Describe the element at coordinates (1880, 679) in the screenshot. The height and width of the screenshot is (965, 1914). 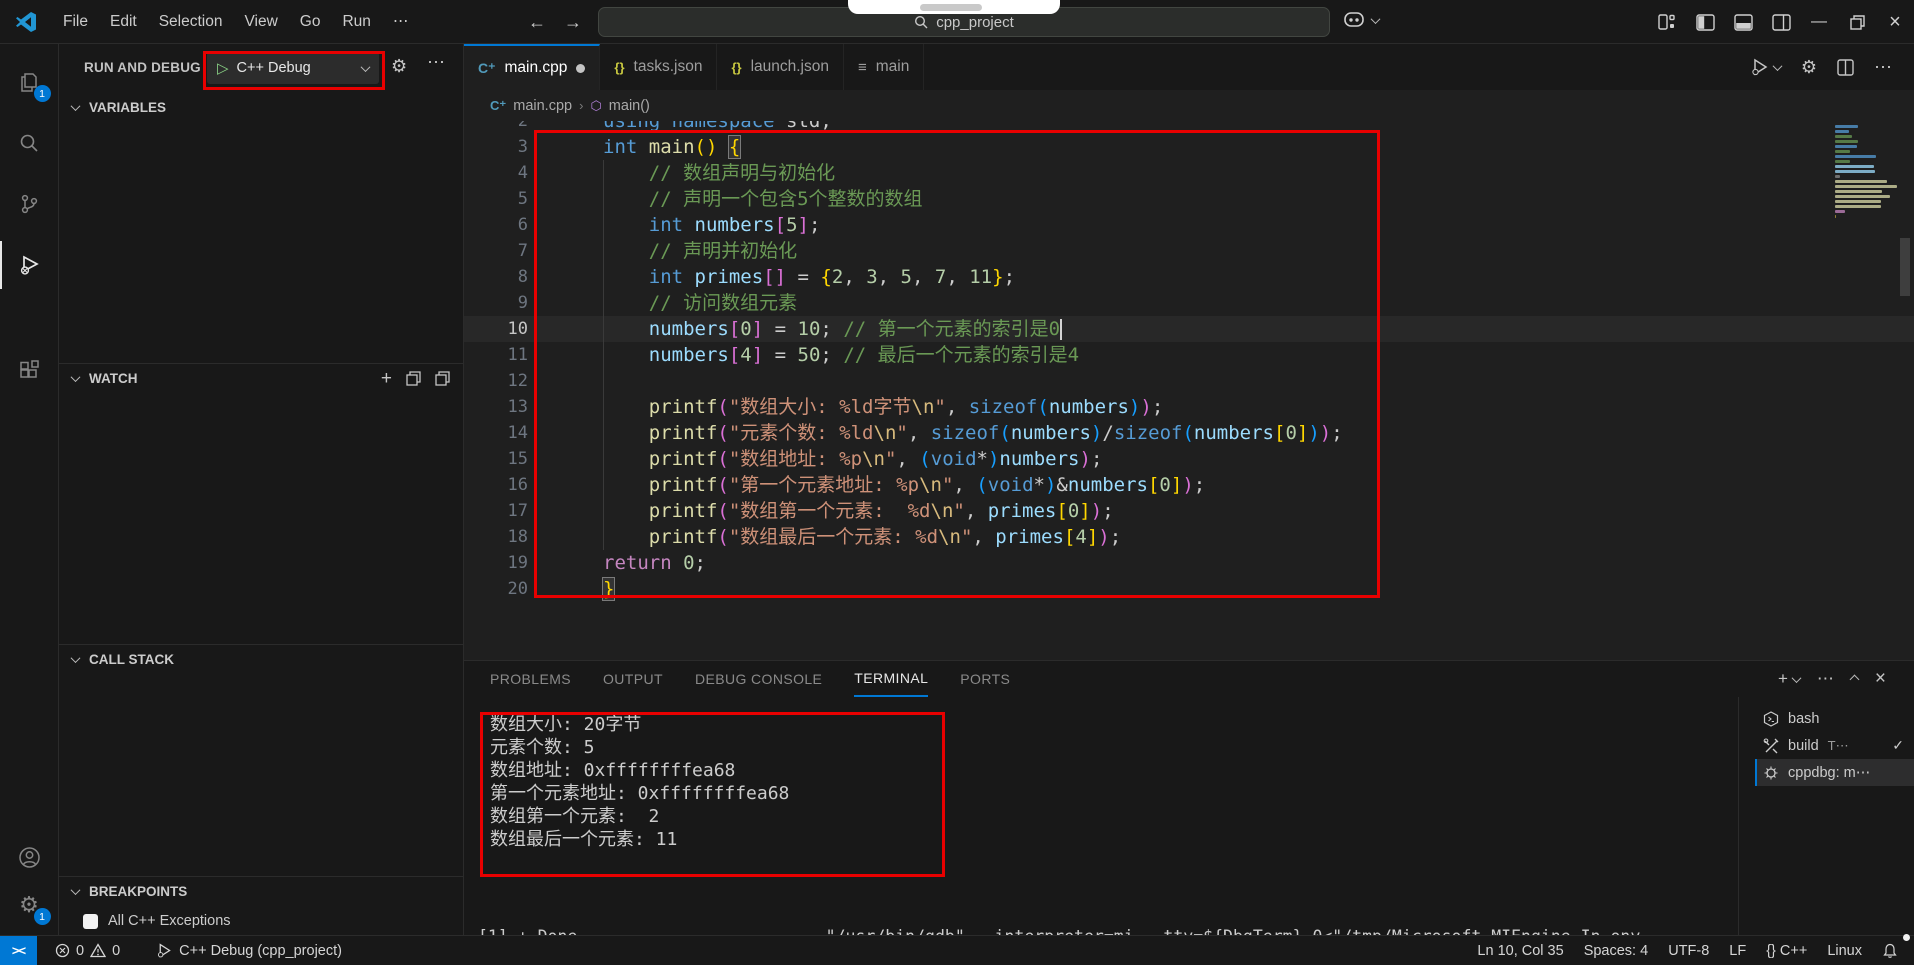
I see `close-panel-icon: ×` at that location.